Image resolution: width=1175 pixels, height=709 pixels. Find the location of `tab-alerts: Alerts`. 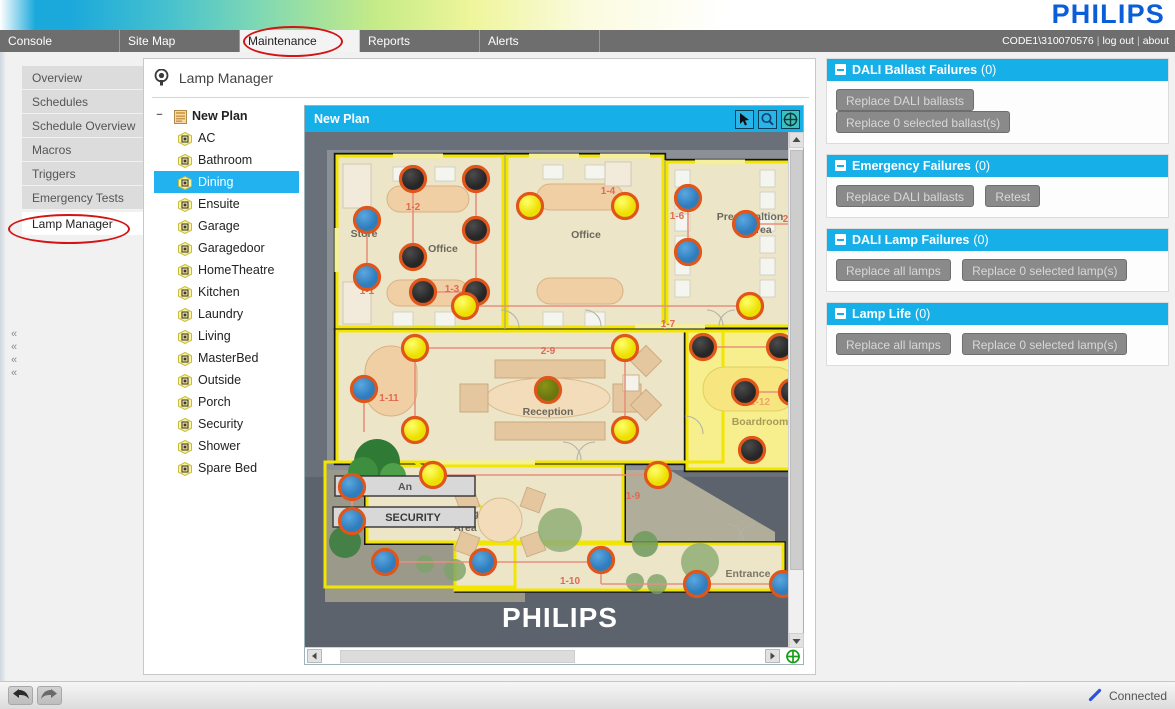

tab-alerts: Alerts is located at coordinates (540, 41).